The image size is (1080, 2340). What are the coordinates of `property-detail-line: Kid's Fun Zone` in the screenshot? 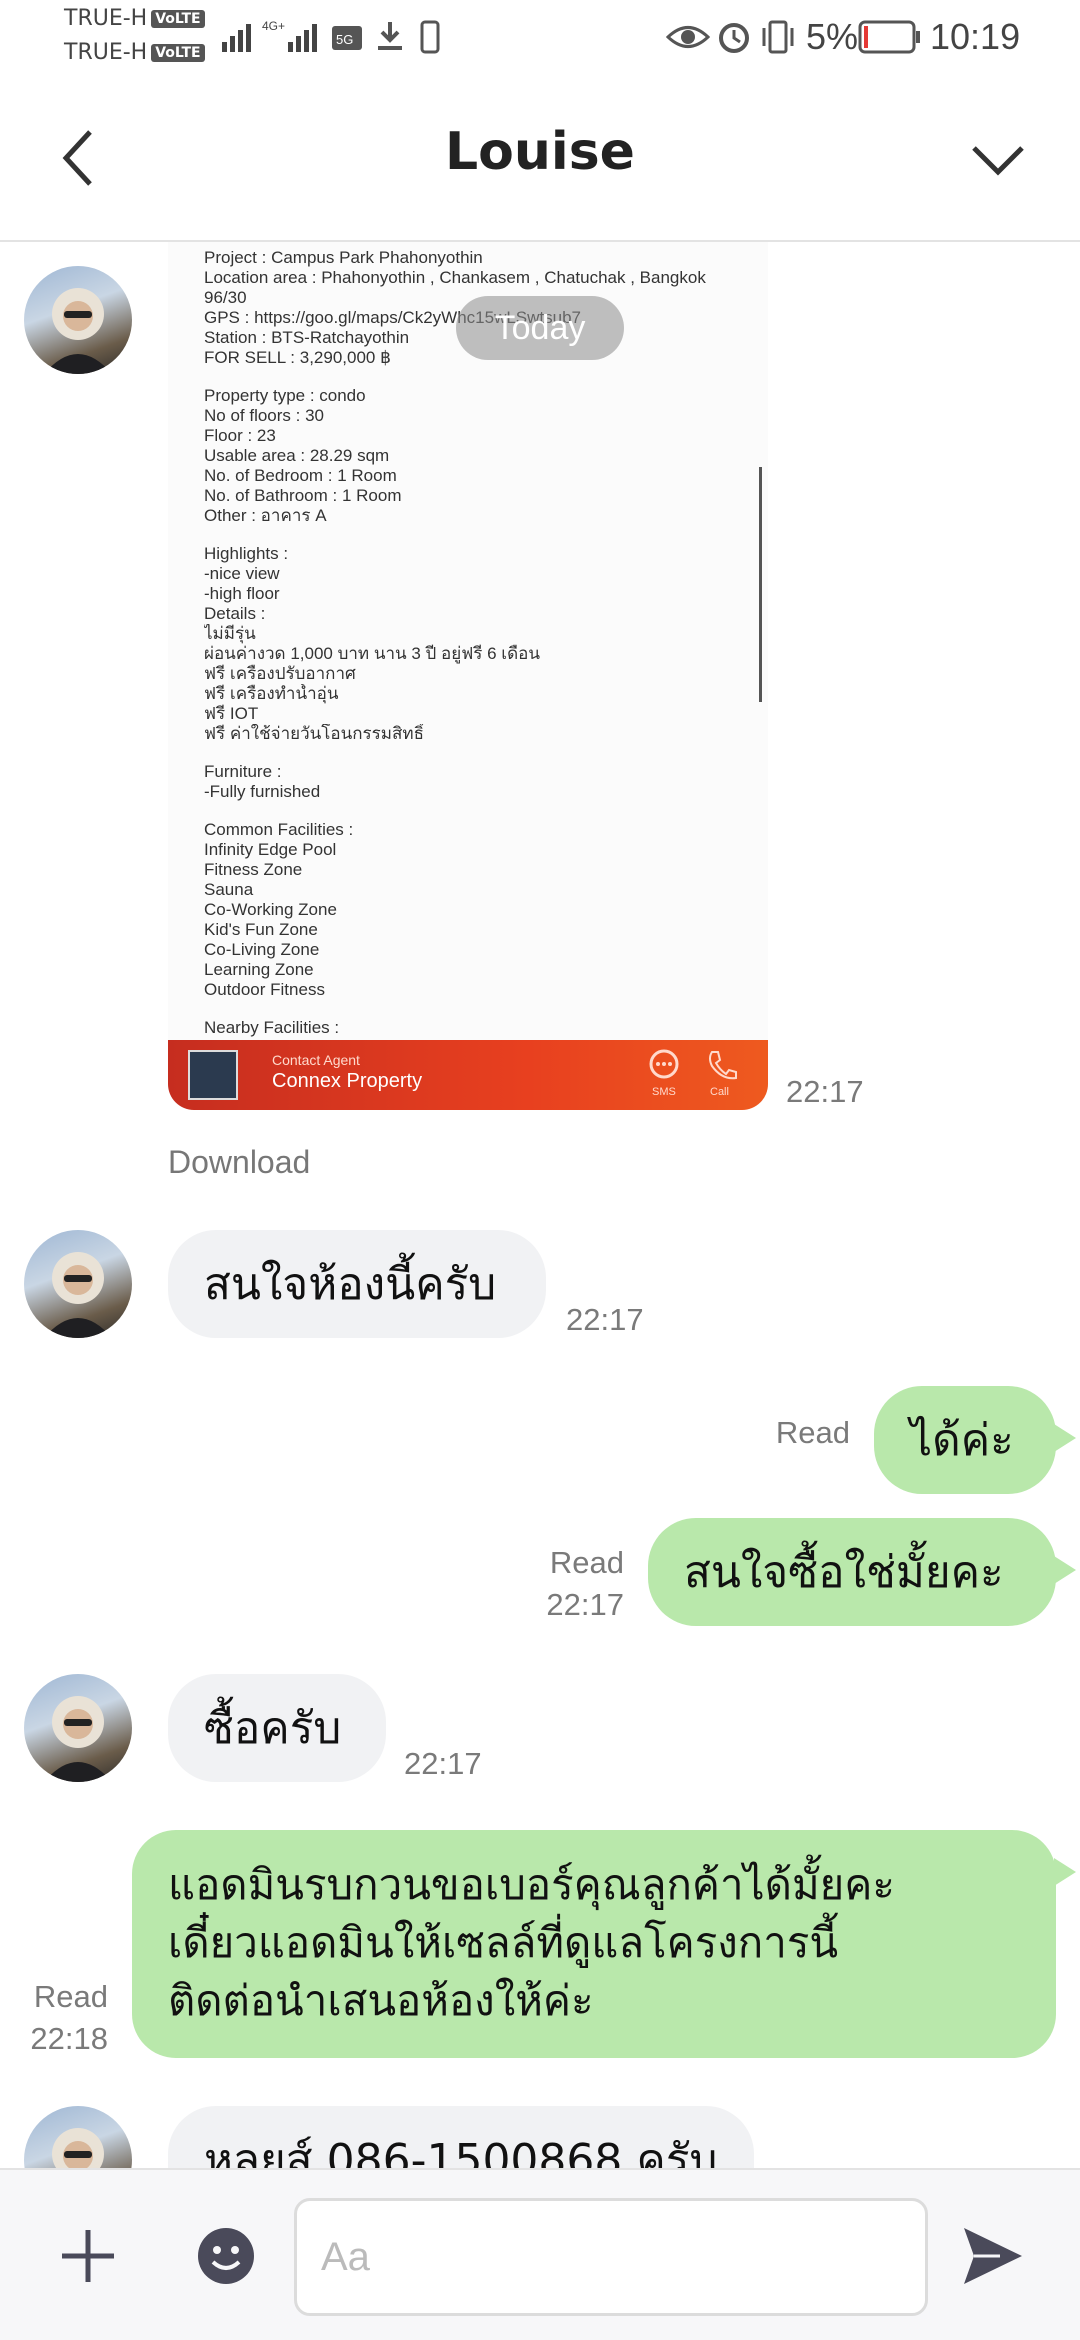 It's located at (261, 929).